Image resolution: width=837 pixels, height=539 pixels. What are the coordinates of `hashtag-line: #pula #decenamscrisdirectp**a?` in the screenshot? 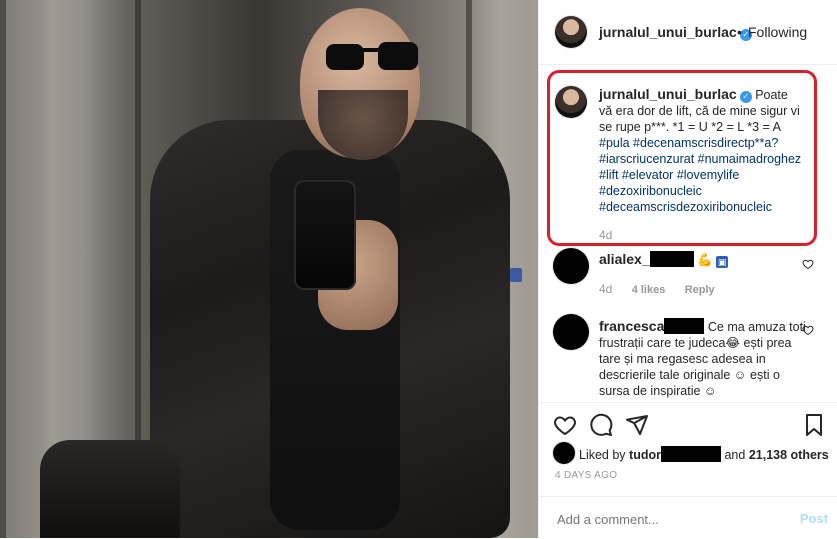 It's located at (688, 143).